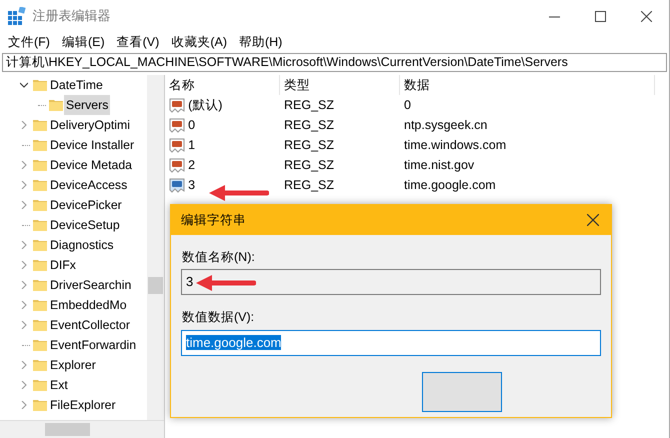 The height and width of the screenshot is (438, 670). I want to click on column-header: 类型, so click(340, 85).